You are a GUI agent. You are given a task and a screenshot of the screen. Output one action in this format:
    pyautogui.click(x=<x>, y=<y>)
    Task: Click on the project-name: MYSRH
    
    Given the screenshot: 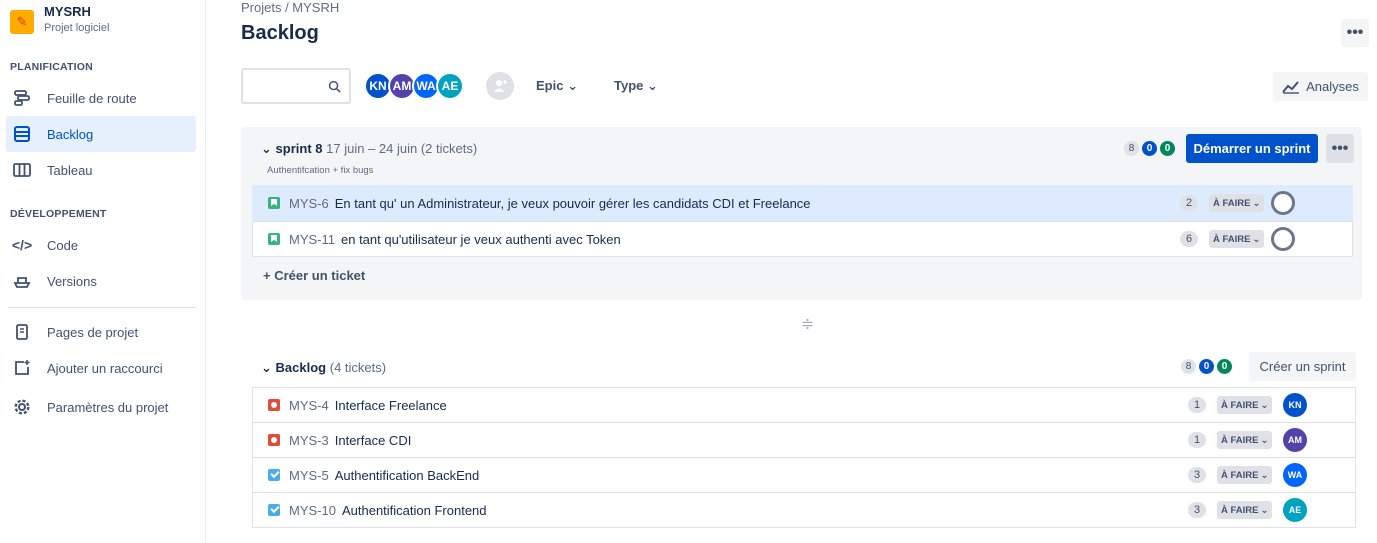 What is the action you would take?
    pyautogui.click(x=67, y=11)
    